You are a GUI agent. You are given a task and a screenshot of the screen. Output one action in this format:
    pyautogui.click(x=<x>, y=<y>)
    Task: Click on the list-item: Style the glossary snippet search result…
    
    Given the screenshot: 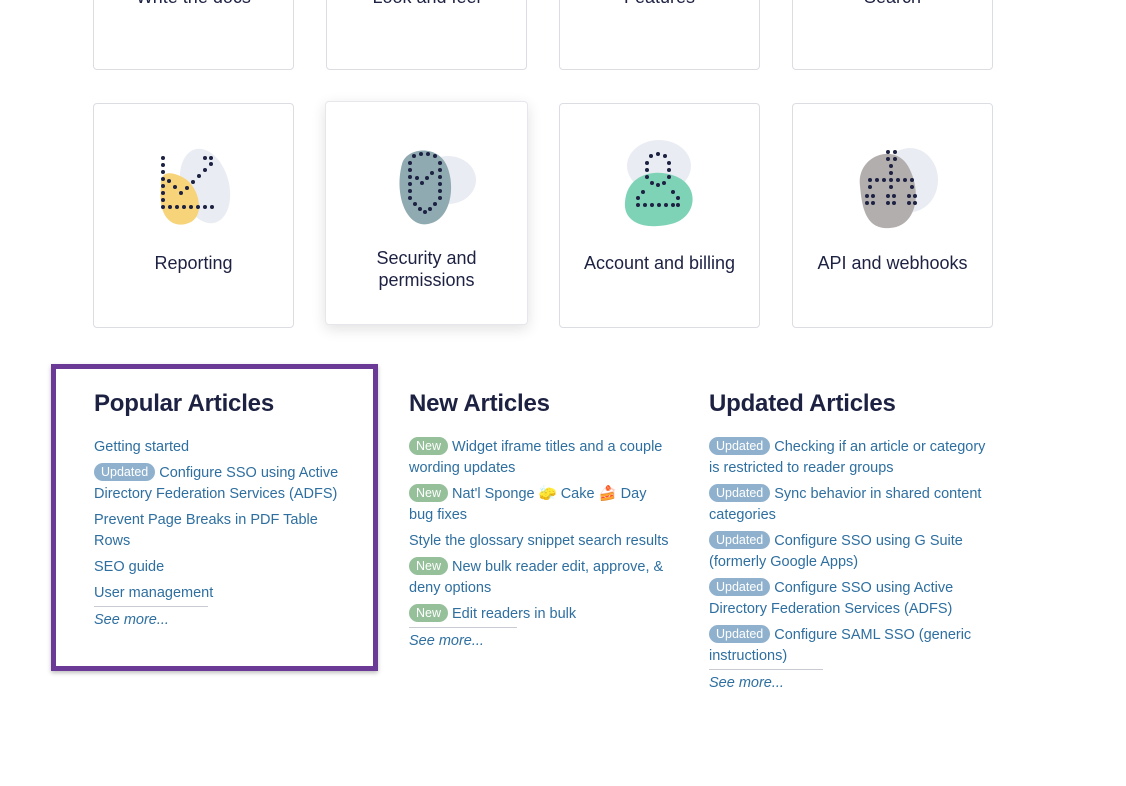 What is the action you would take?
    pyautogui.click(x=539, y=541)
    